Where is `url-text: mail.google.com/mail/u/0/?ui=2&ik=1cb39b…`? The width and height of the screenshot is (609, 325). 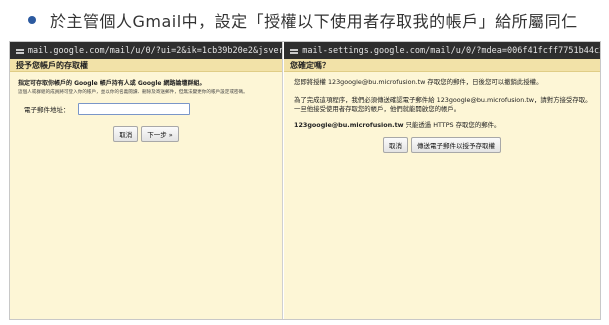
url-text: mail.google.com/mail/u/0/?ui=2&ik=1cb39b… is located at coordinates (155, 51).